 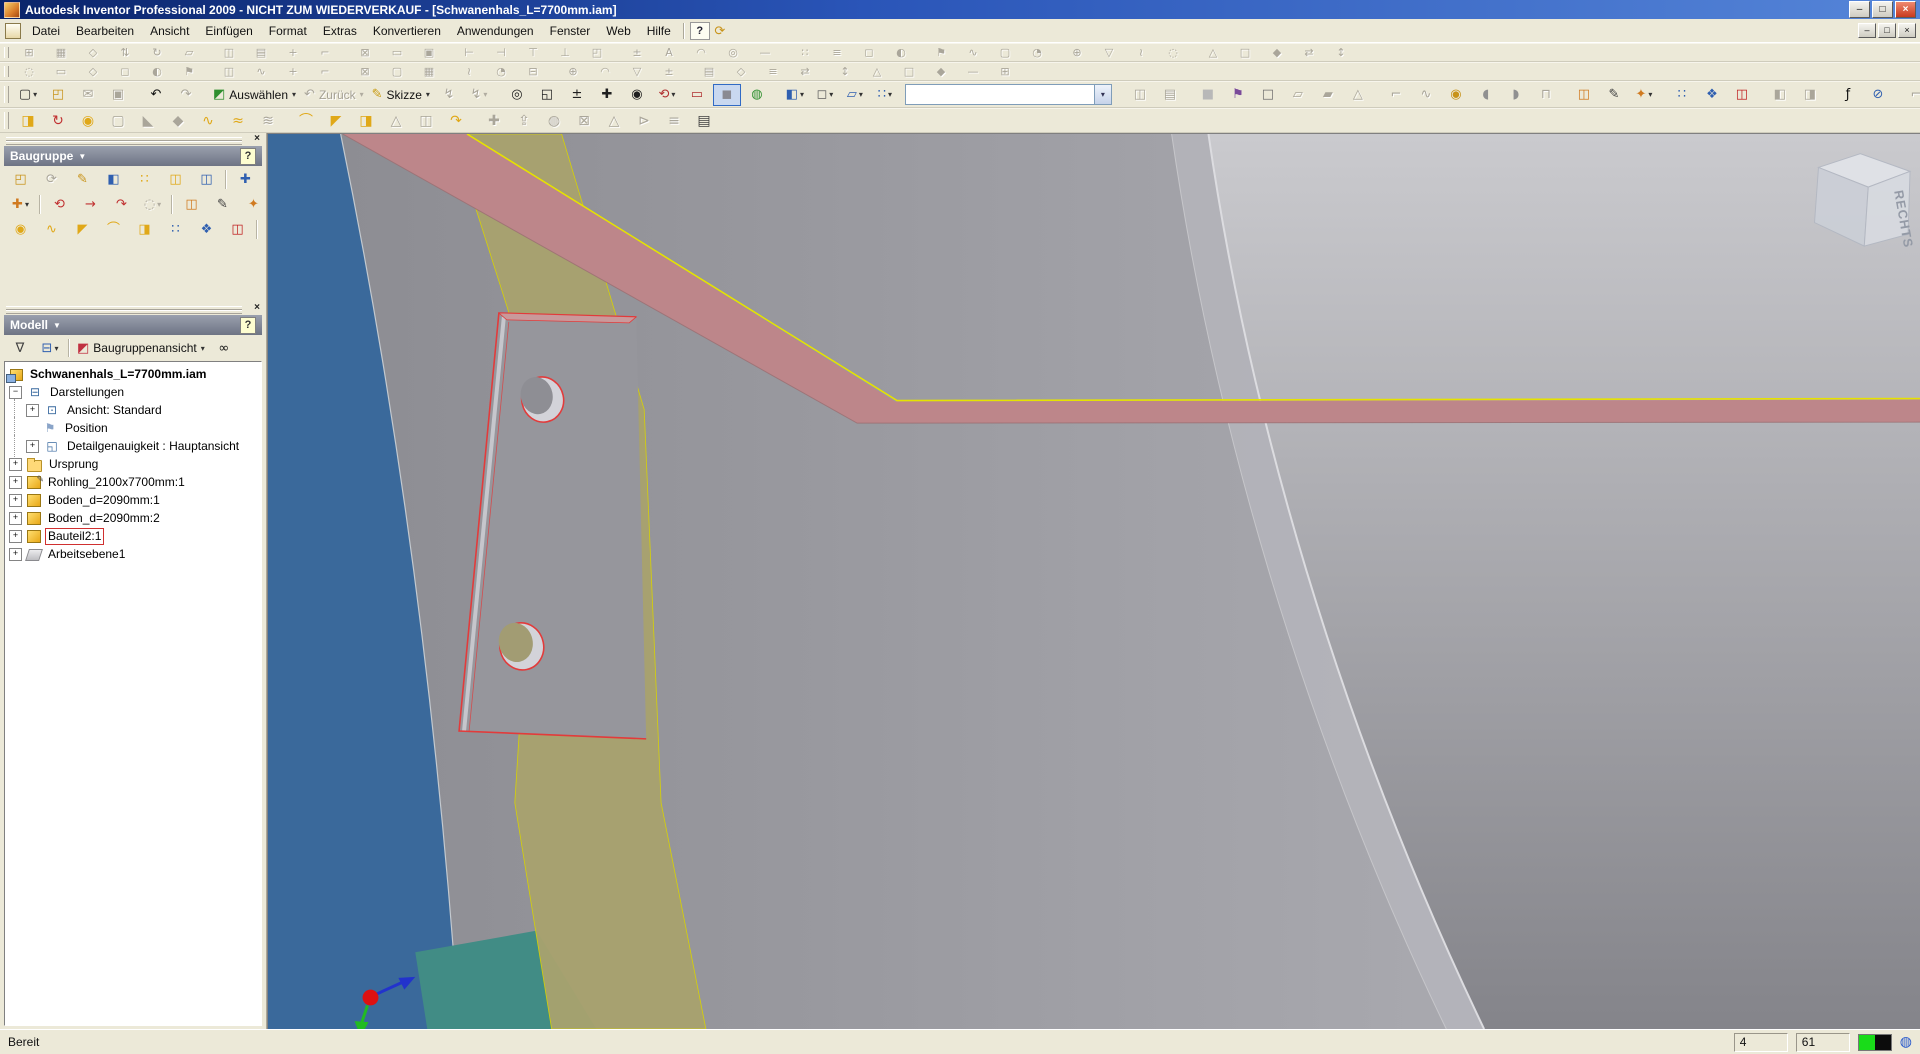 I want to click on derive-component-button: ◫, so click(x=1584, y=95).